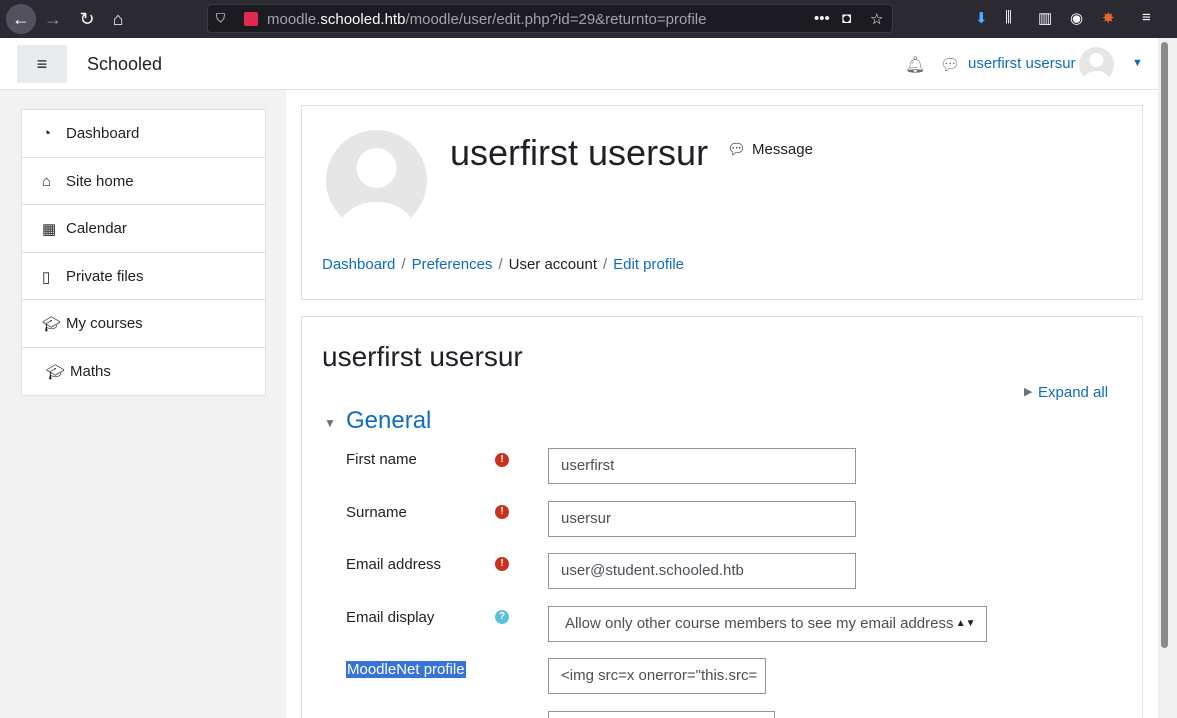  What do you see at coordinates (21, 19) in the screenshot?
I see `back-arrow-icon: ←` at bounding box center [21, 19].